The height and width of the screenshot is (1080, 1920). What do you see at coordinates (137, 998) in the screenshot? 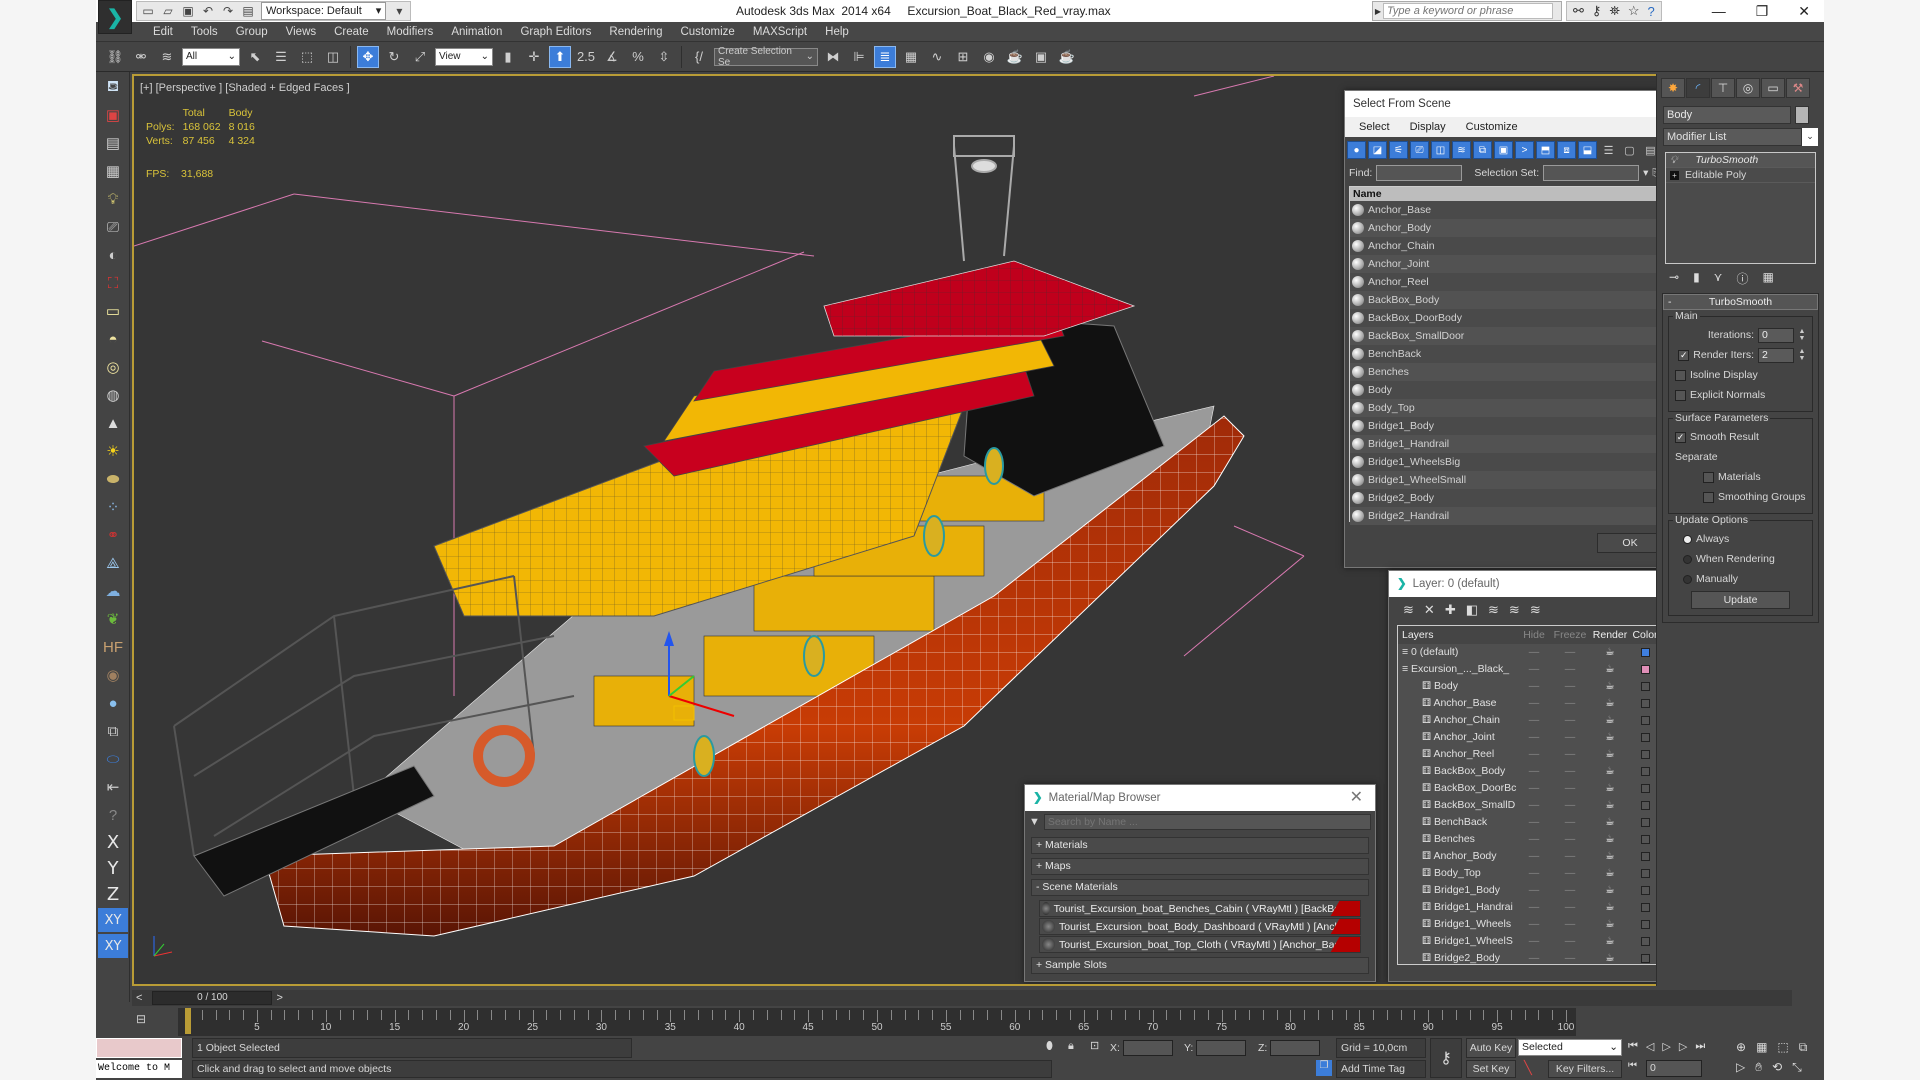
I see `prev-frame-arrow-icon: <` at bounding box center [137, 998].